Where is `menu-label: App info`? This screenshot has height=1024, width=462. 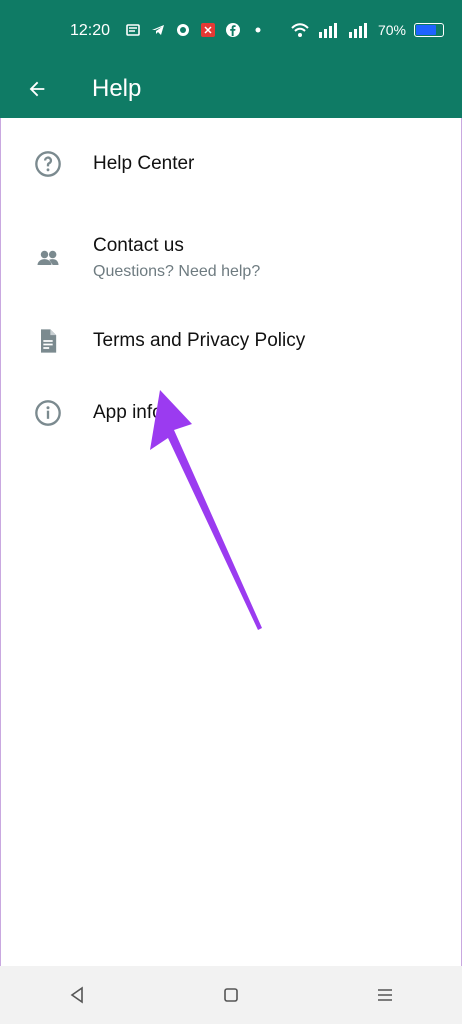
menu-label: App info is located at coordinates (128, 412).